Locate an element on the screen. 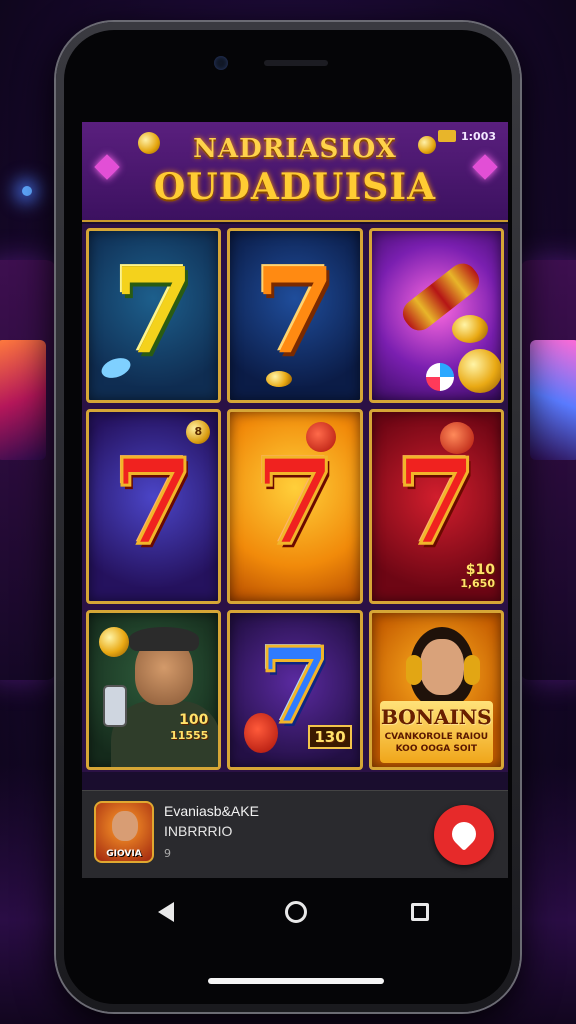 The height and width of the screenshot is (1024, 576). recents-square-icon is located at coordinates (420, 912).